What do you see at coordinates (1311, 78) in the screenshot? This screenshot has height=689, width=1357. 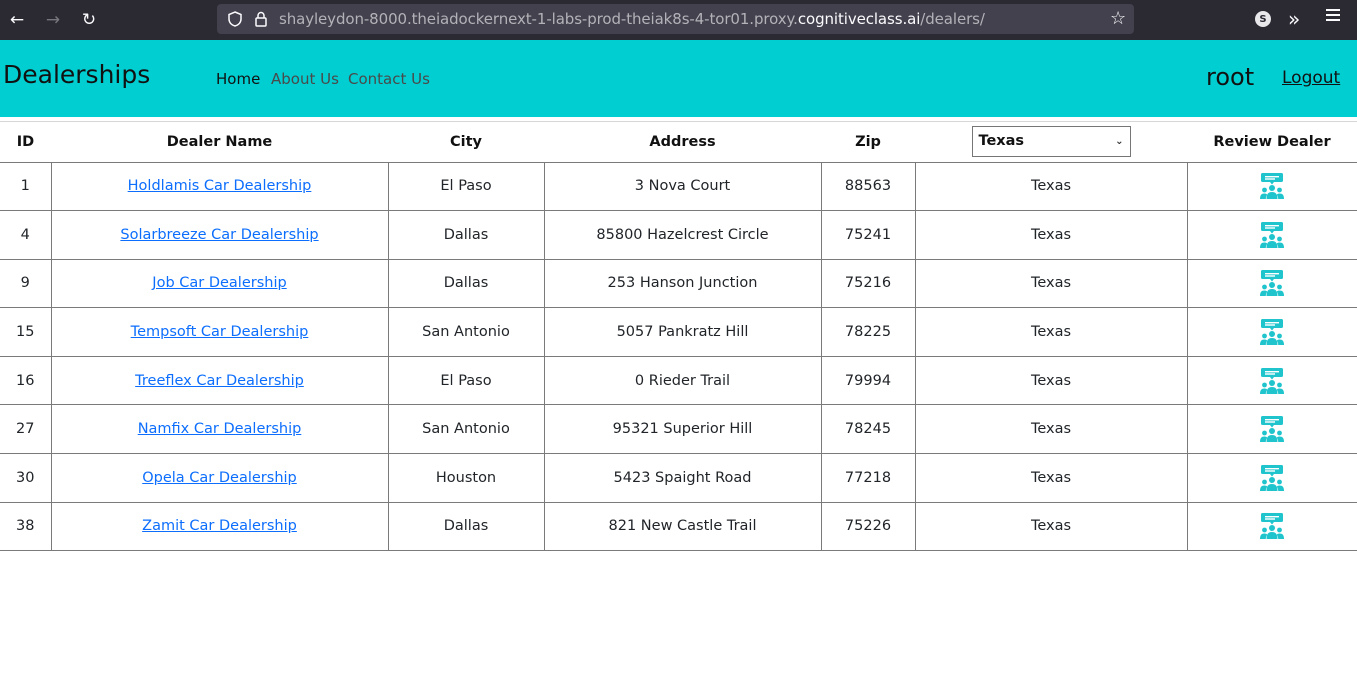 I see `logout-link: Logout` at bounding box center [1311, 78].